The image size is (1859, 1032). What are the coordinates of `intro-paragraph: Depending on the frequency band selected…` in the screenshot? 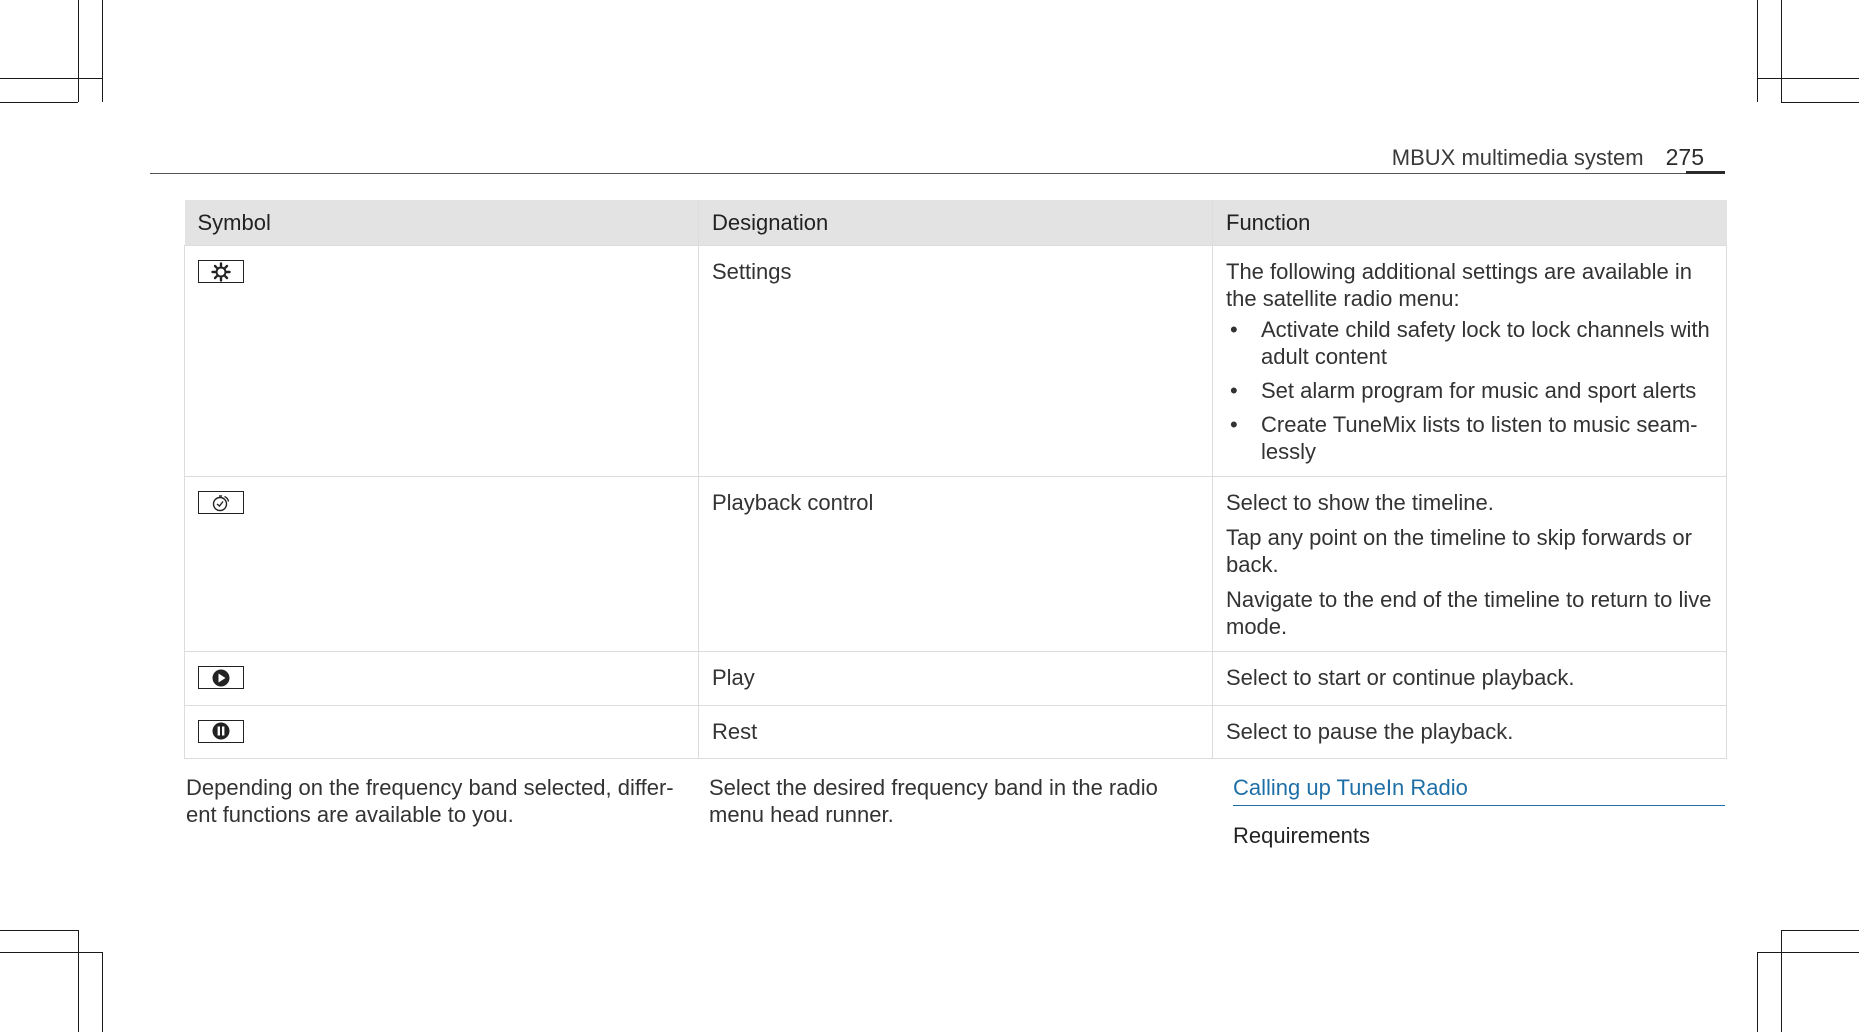 It's located at (430, 801).